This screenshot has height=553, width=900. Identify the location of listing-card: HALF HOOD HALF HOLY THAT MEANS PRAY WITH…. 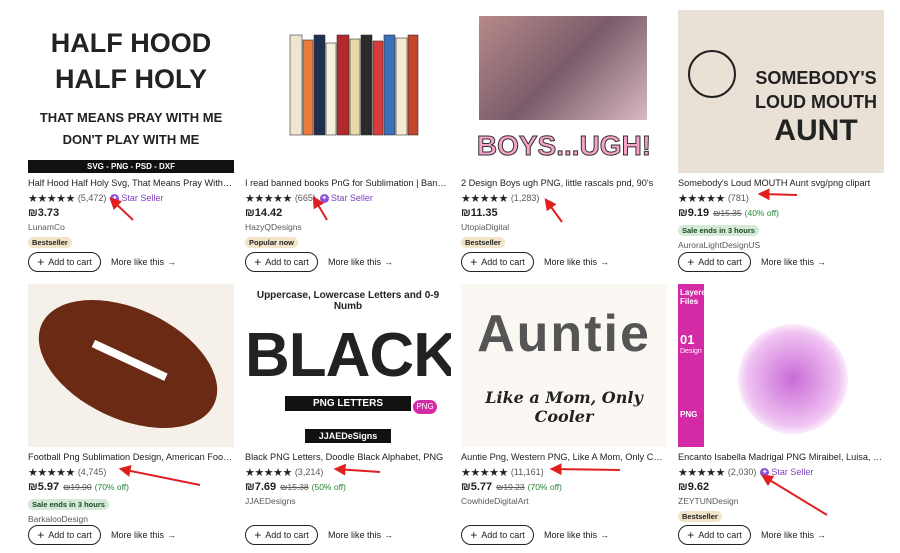
(131, 130).